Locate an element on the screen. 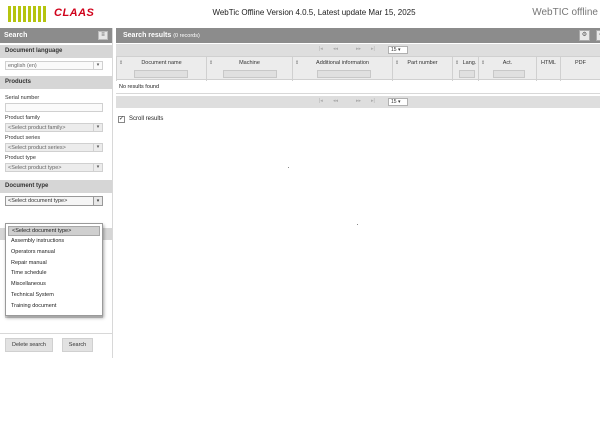  column-machine: ⇕ Machine is located at coordinates (249, 69).